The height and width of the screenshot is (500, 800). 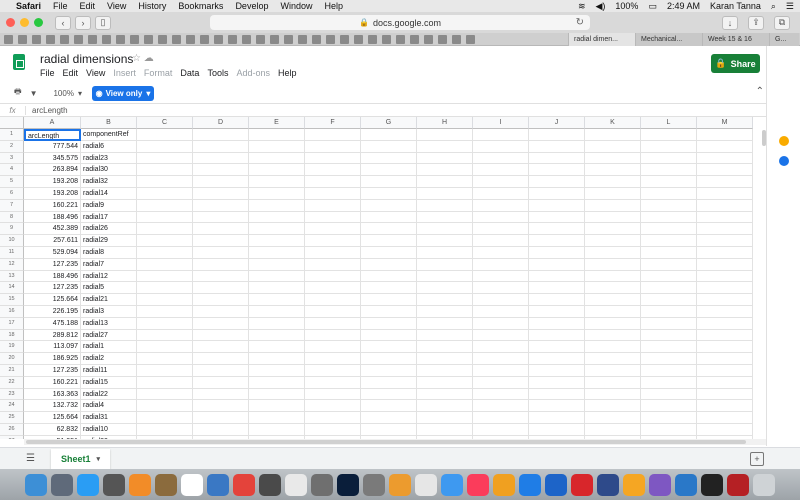 What do you see at coordinates (725, 288) in the screenshot?
I see `cell-m14` at bounding box center [725, 288].